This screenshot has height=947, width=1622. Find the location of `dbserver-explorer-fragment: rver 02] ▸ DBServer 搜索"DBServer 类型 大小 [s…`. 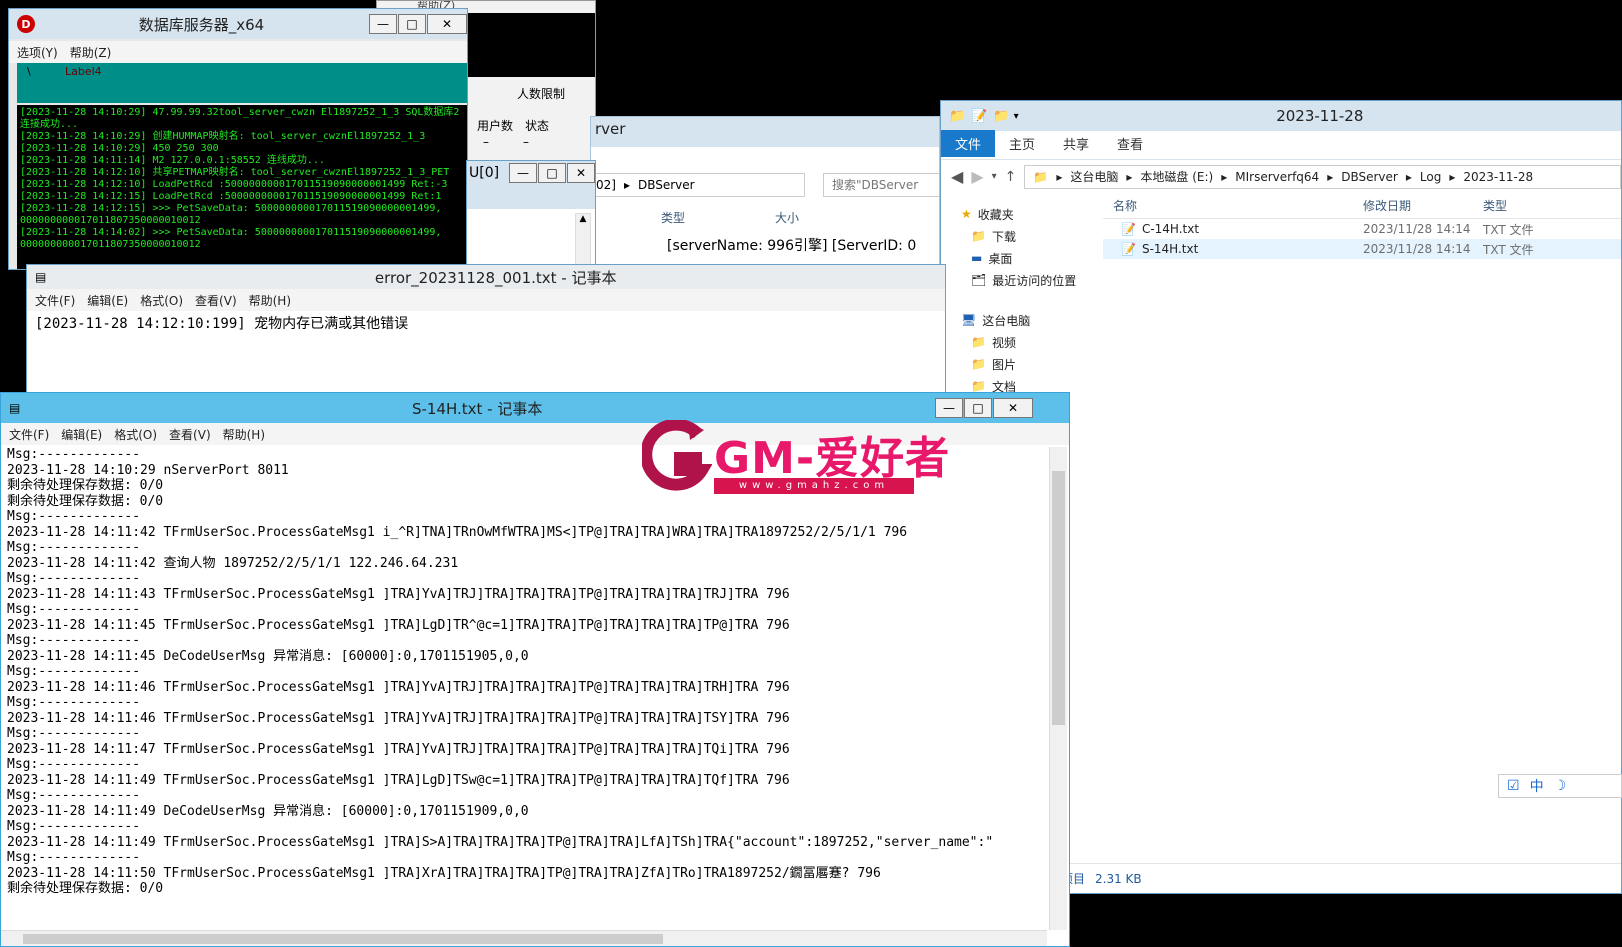

dbserver-explorer-fragment: rver 02] ▸ DBServer 搜索"DBServer 类型 大小 [s… is located at coordinates (765, 191).